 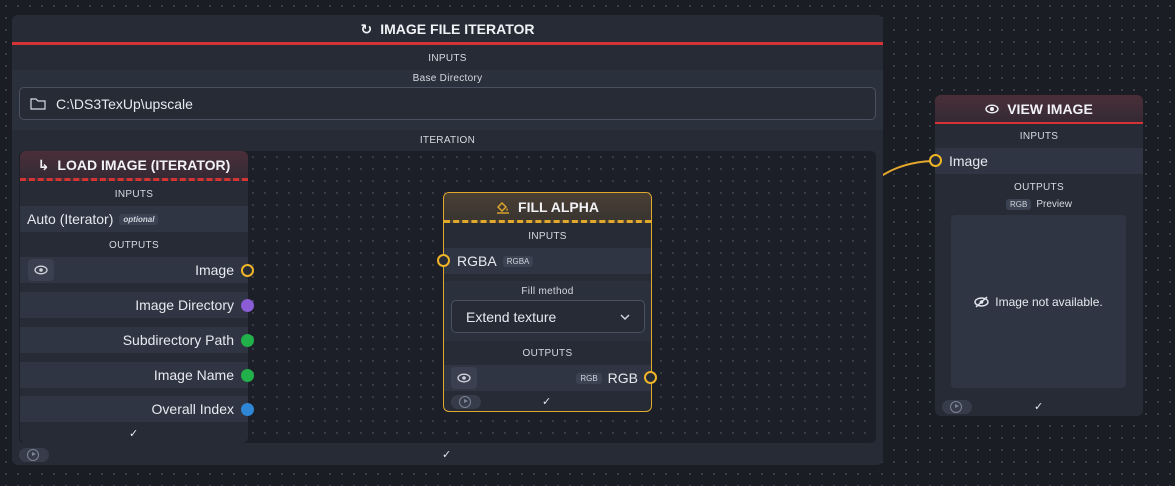 I want to click on output-row-subdirectory-path: Subdirectory Path, so click(x=134, y=340).